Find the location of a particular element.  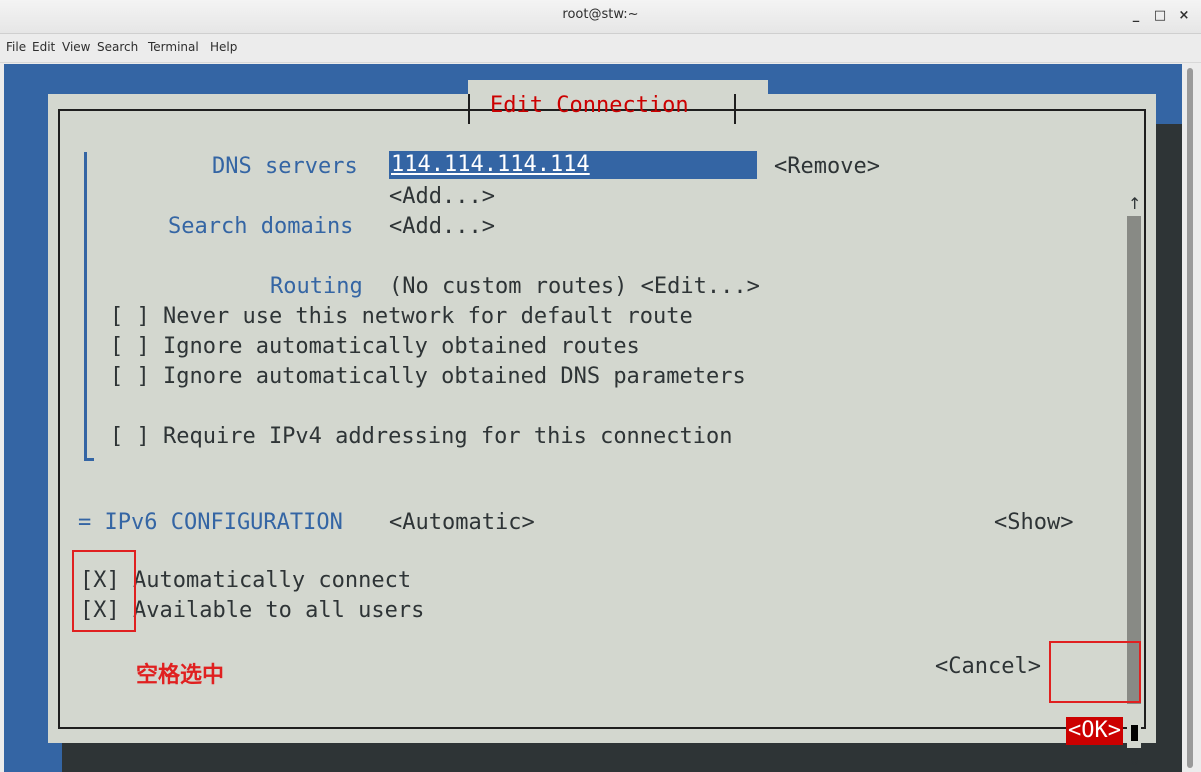

cancel-button: <Cancel> is located at coordinates (988, 667).